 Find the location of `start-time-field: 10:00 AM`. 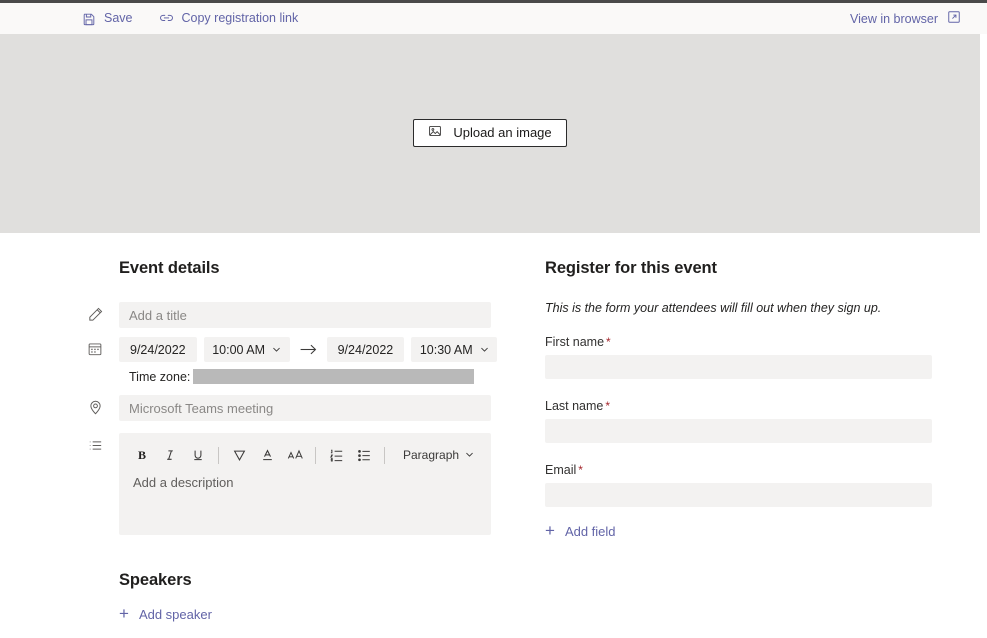

start-time-field: 10:00 AM is located at coordinates (246, 349).